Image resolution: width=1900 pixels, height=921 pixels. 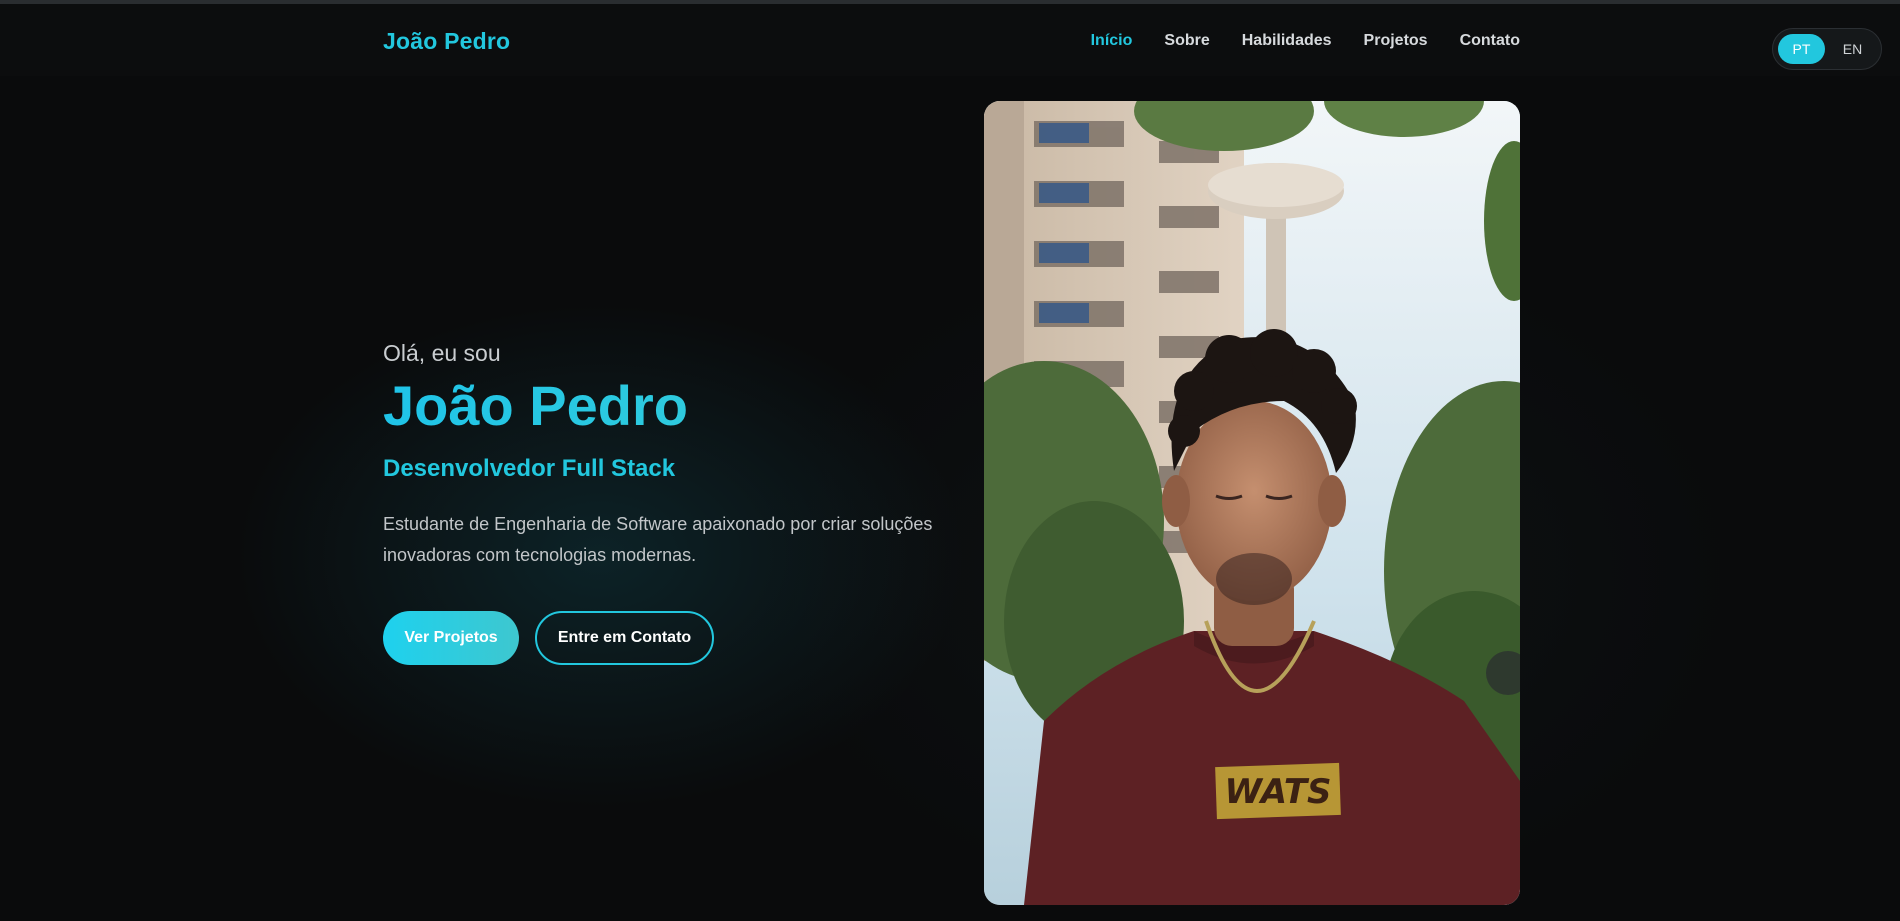 What do you see at coordinates (1801, 49) in the screenshot?
I see `lang-pt-button: PT` at bounding box center [1801, 49].